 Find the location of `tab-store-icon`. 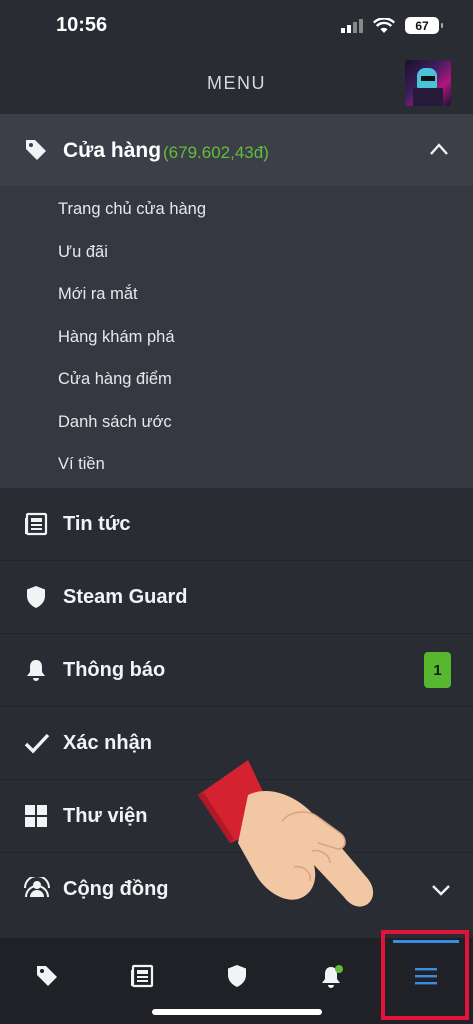

tab-store-icon is located at coordinates (47, 976).